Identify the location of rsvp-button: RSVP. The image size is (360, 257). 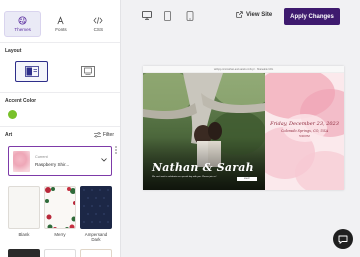
(247, 179).